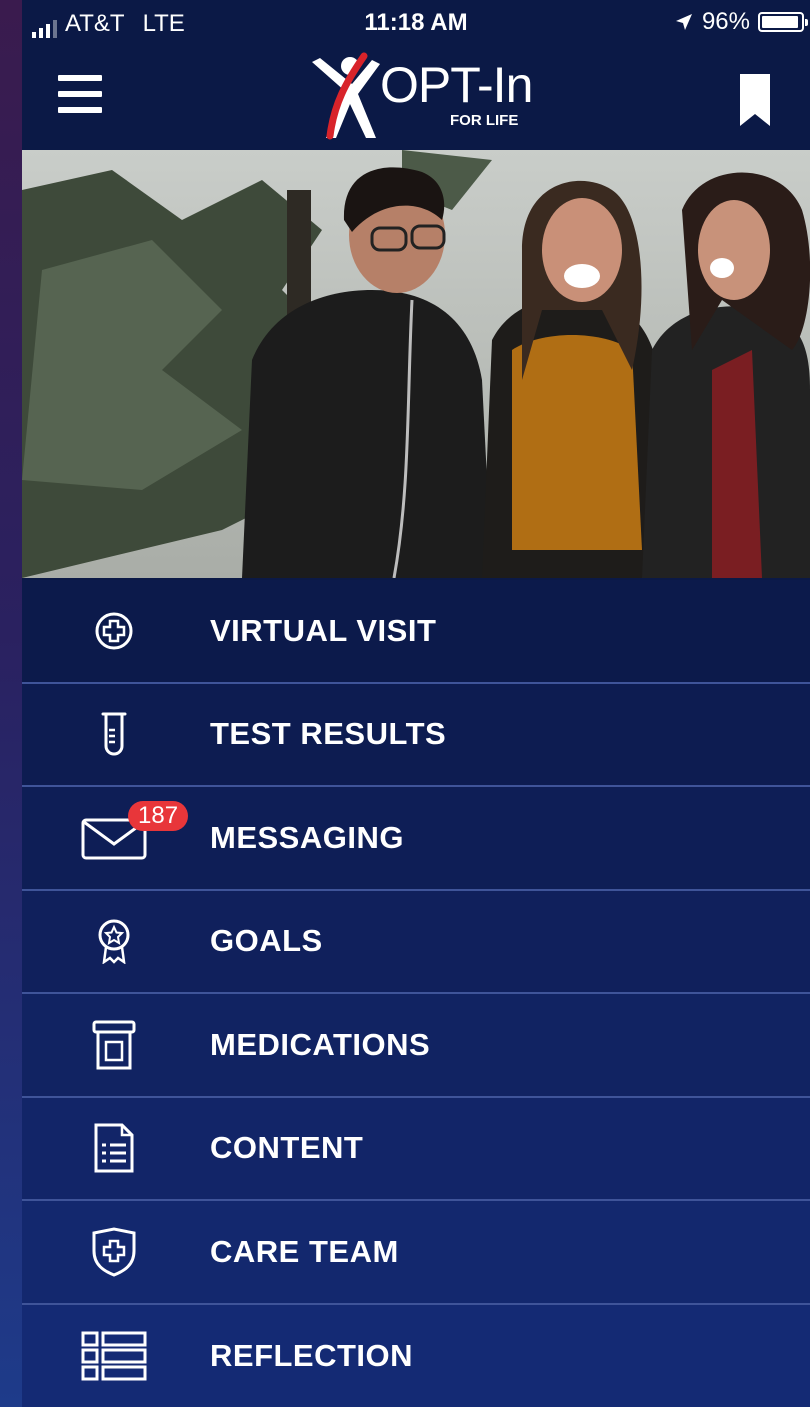 The height and width of the screenshot is (1407, 810). What do you see at coordinates (114, 631) in the screenshot?
I see `medical-cross-circle-icon` at bounding box center [114, 631].